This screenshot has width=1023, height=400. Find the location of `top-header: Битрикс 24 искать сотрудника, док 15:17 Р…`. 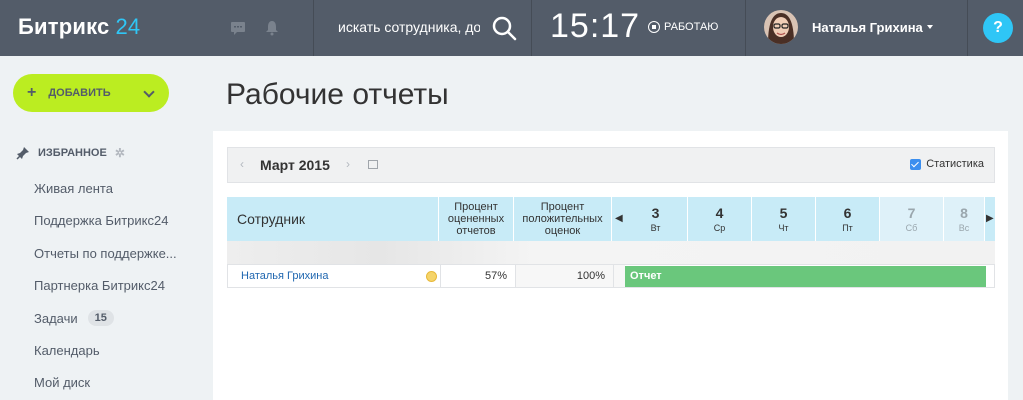

top-header: Битрикс 24 искать сотрудника, док 15:17 Р… is located at coordinates (511, 28).